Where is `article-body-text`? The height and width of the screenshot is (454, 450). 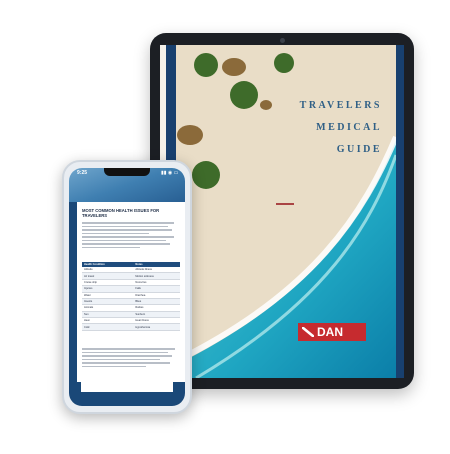
article-body-text is located at coordinates (130, 235).